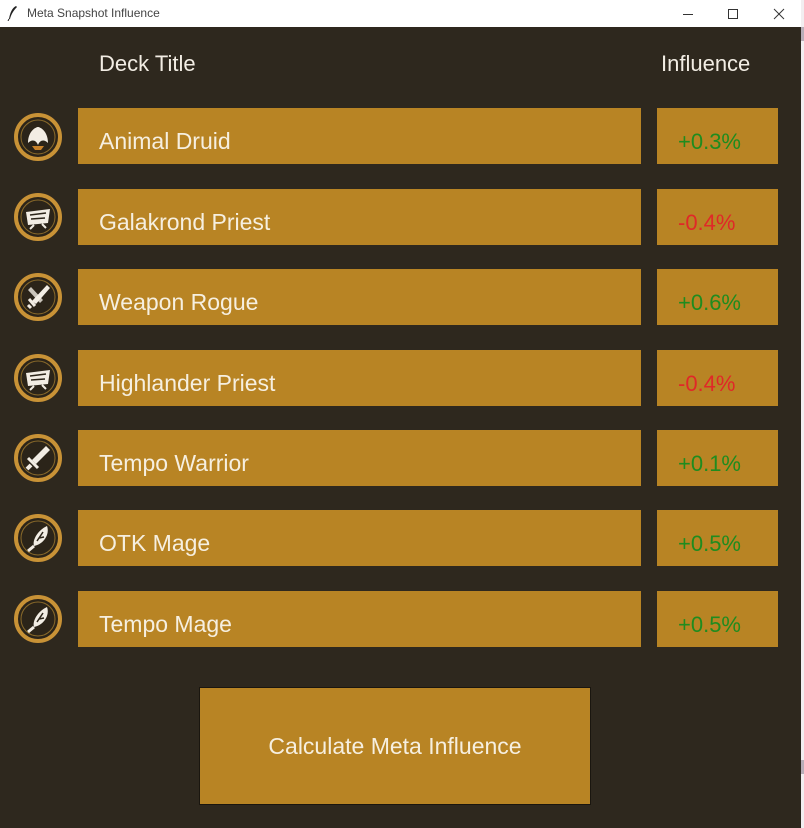 Image resolution: width=804 pixels, height=828 pixels. I want to click on close-button, so click(779, 13).